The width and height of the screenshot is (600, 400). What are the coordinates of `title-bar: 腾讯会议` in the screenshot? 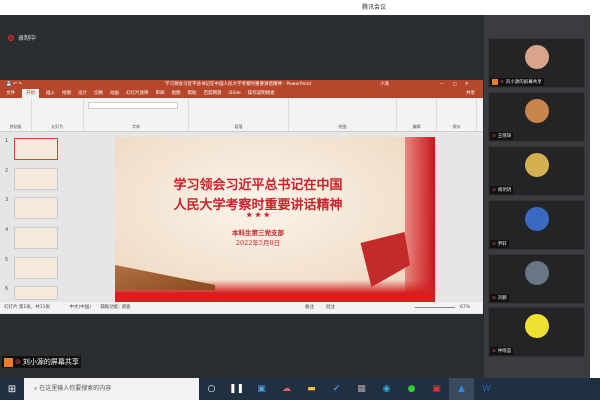 It's located at (300, 7).